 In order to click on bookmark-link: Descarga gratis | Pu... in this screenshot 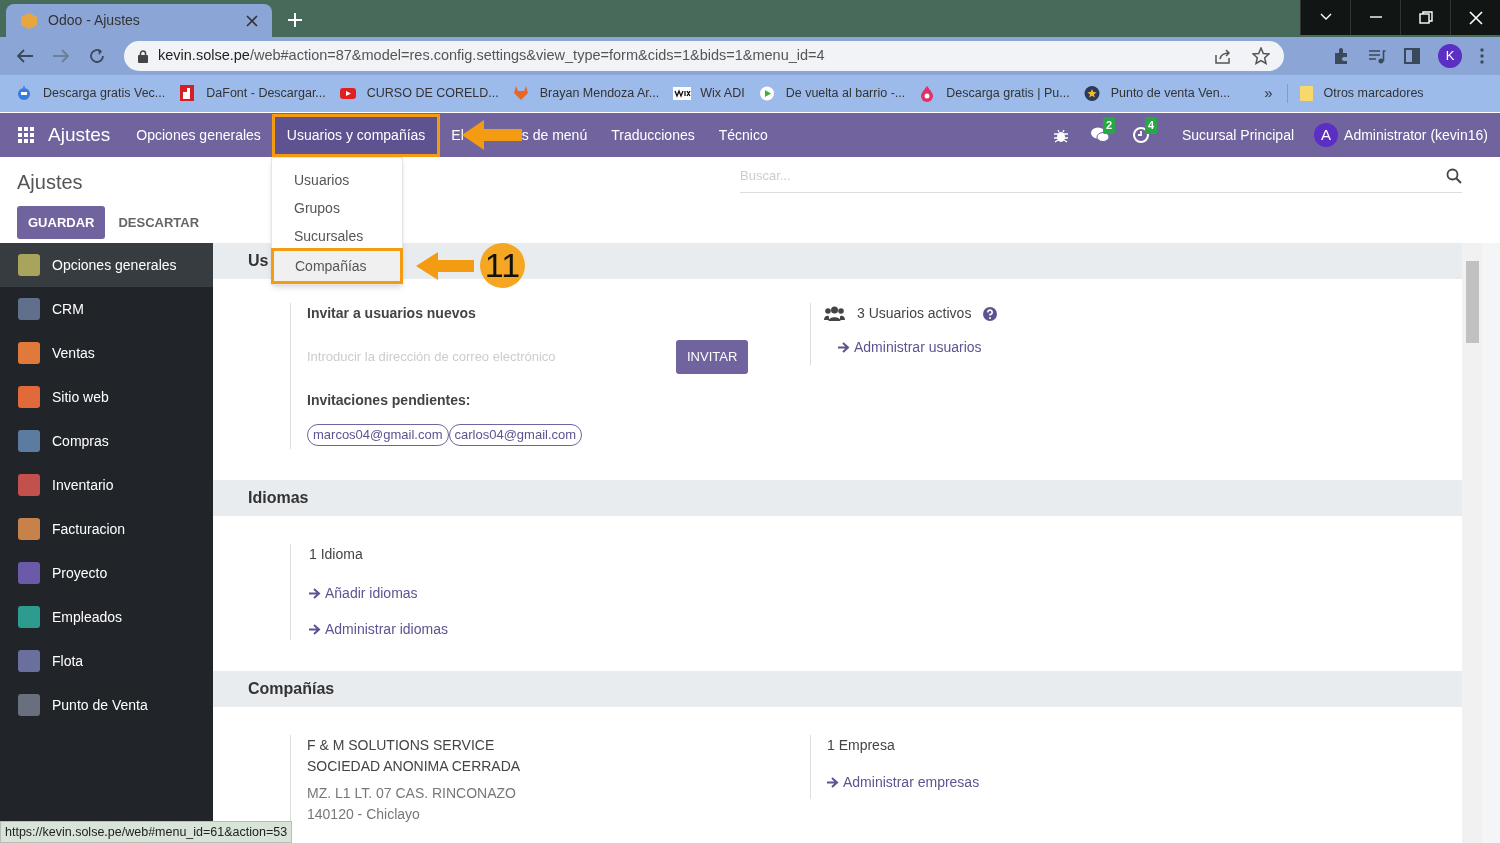, I will do `click(1008, 93)`.